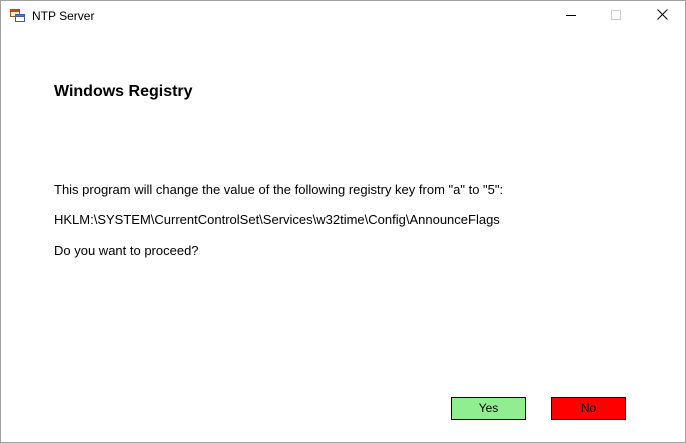  Describe the element at coordinates (488, 408) in the screenshot. I see `yes-button: Yes` at that location.